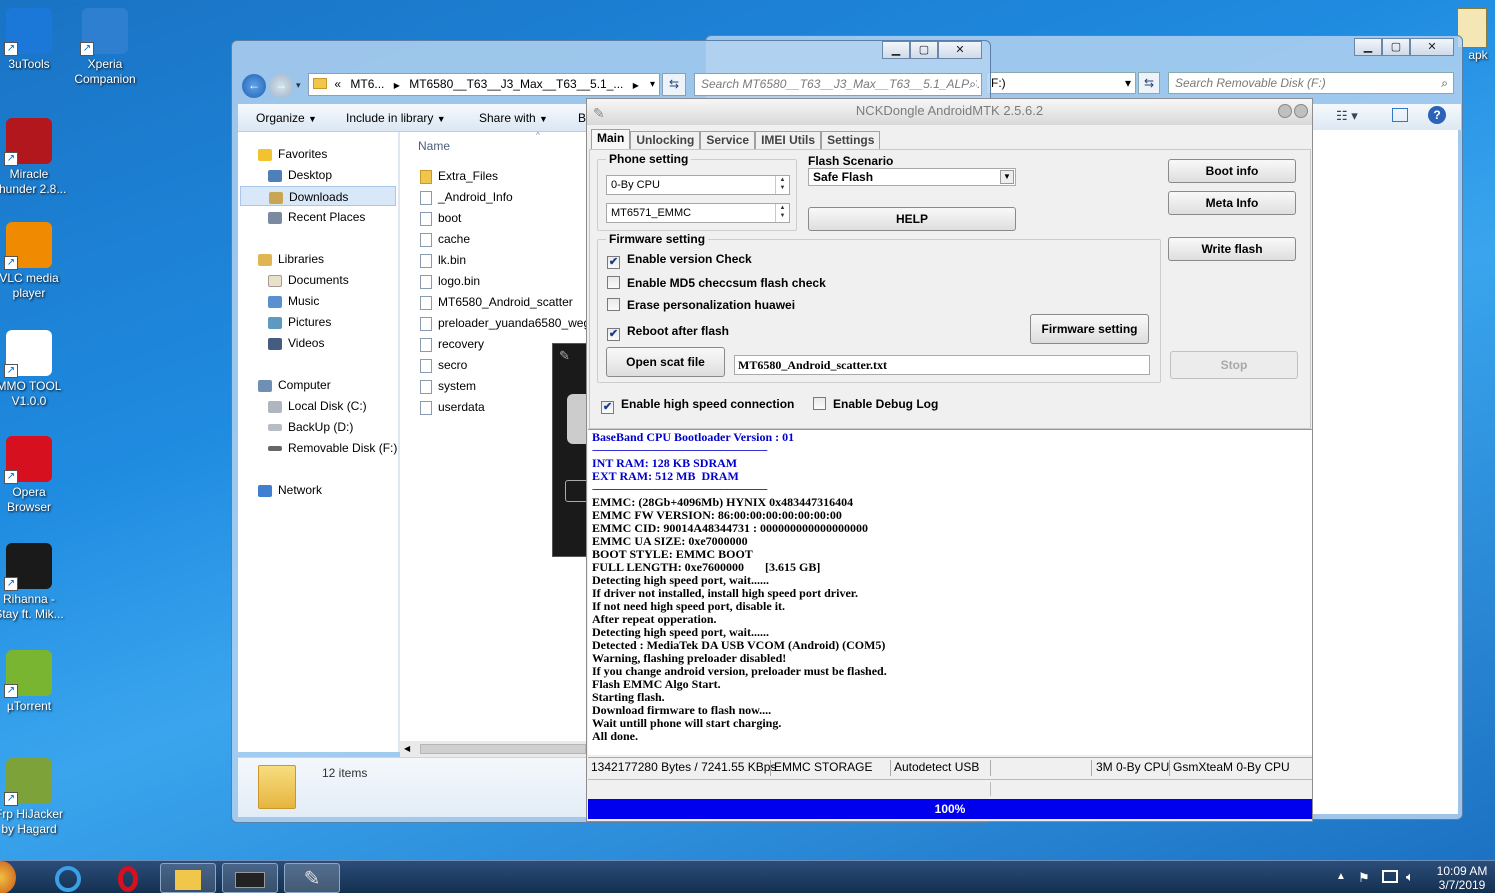 This screenshot has height=893, width=1495. I want to click on tab-service: Service, so click(728, 140).